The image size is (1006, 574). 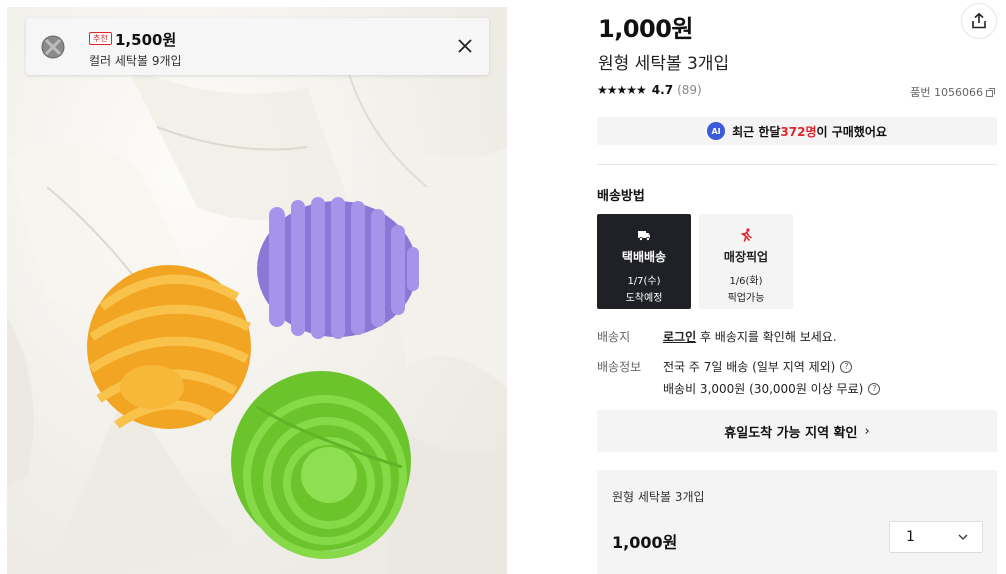 I want to click on shipping-method-heading: 배송방법, so click(x=621, y=196).